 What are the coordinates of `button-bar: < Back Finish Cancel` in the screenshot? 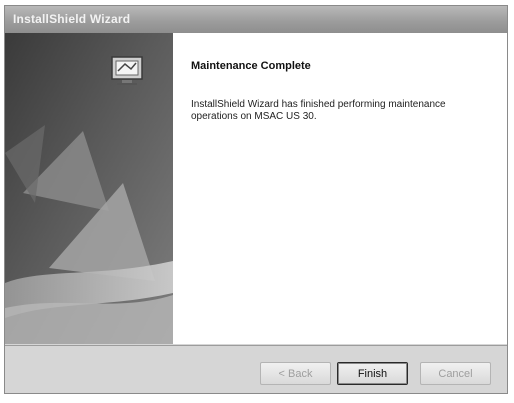 It's located at (256, 370).